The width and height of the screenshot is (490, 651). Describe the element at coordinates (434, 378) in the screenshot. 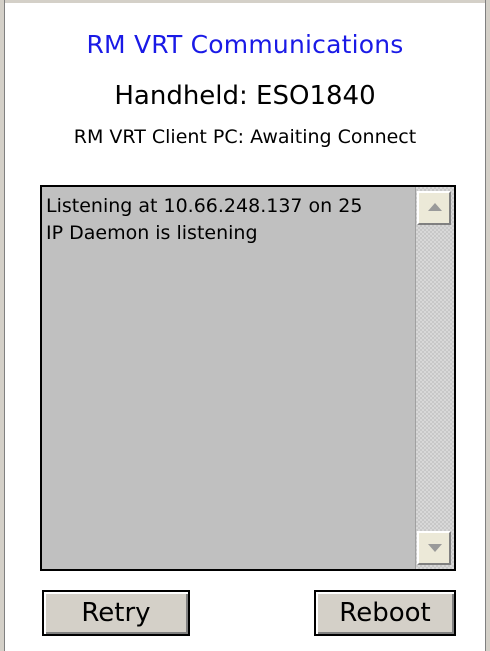

I see `vertical-scrollbar` at that location.